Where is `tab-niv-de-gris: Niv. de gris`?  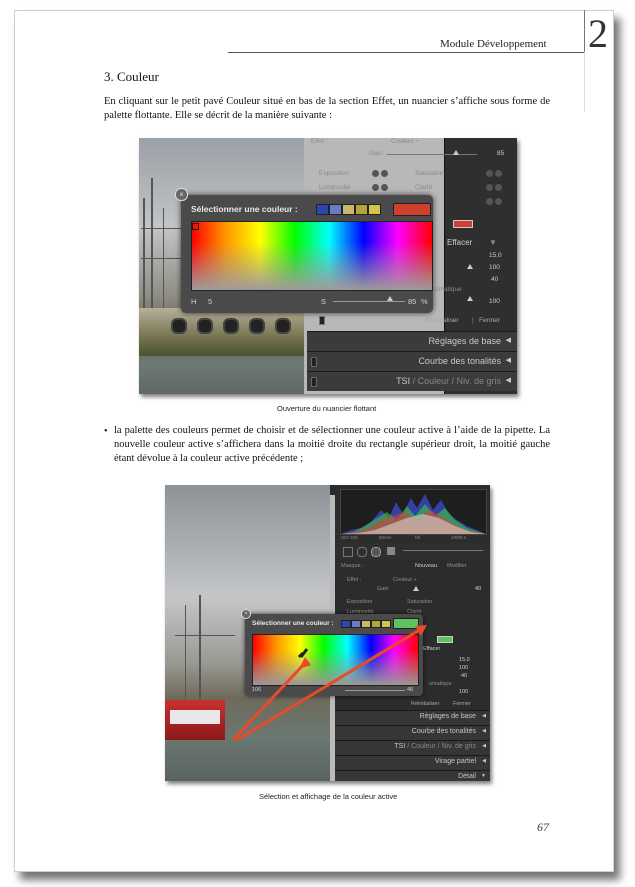
tab-niv-de-gris: Niv. de gris is located at coordinates (479, 381).